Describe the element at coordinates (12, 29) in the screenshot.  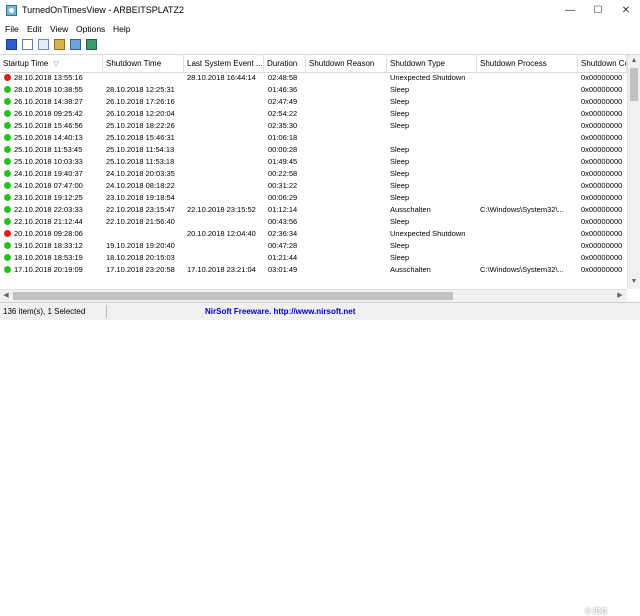
I see `menu-file: File` at that location.